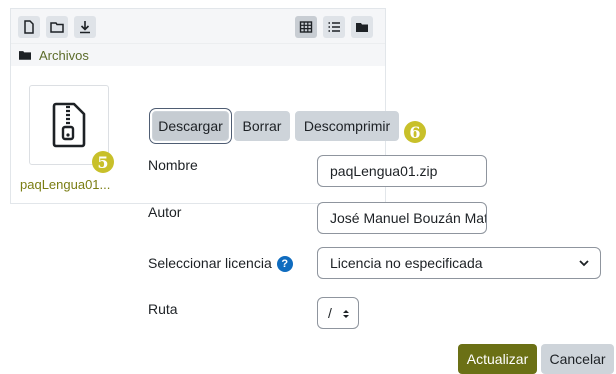  What do you see at coordinates (584, 263) in the screenshot?
I see `chevron-down-icon` at bounding box center [584, 263].